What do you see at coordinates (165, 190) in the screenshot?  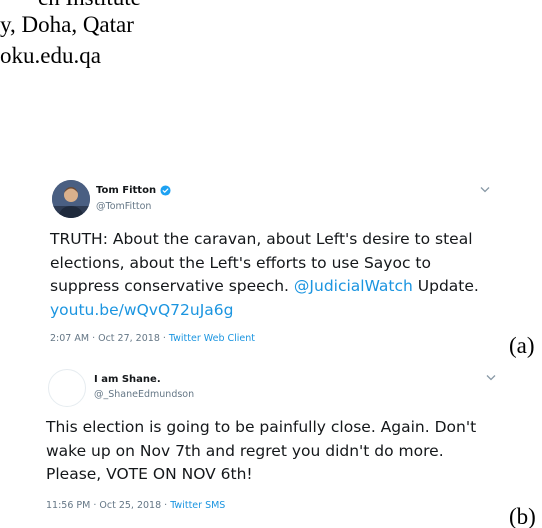 I see `verified-badge-icon` at bounding box center [165, 190].